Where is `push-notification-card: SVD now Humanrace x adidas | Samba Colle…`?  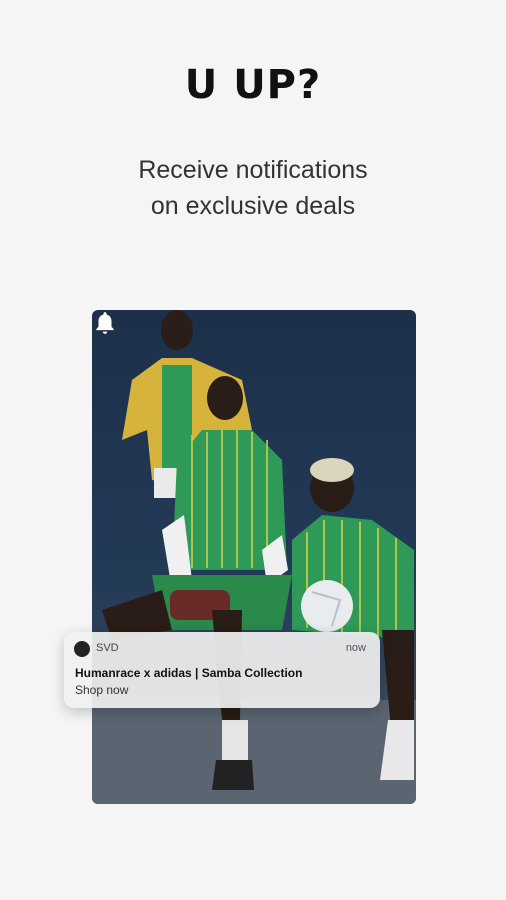
push-notification-card: SVD now Humanrace x adidas | Samba Colle… is located at coordinates (222, 670).